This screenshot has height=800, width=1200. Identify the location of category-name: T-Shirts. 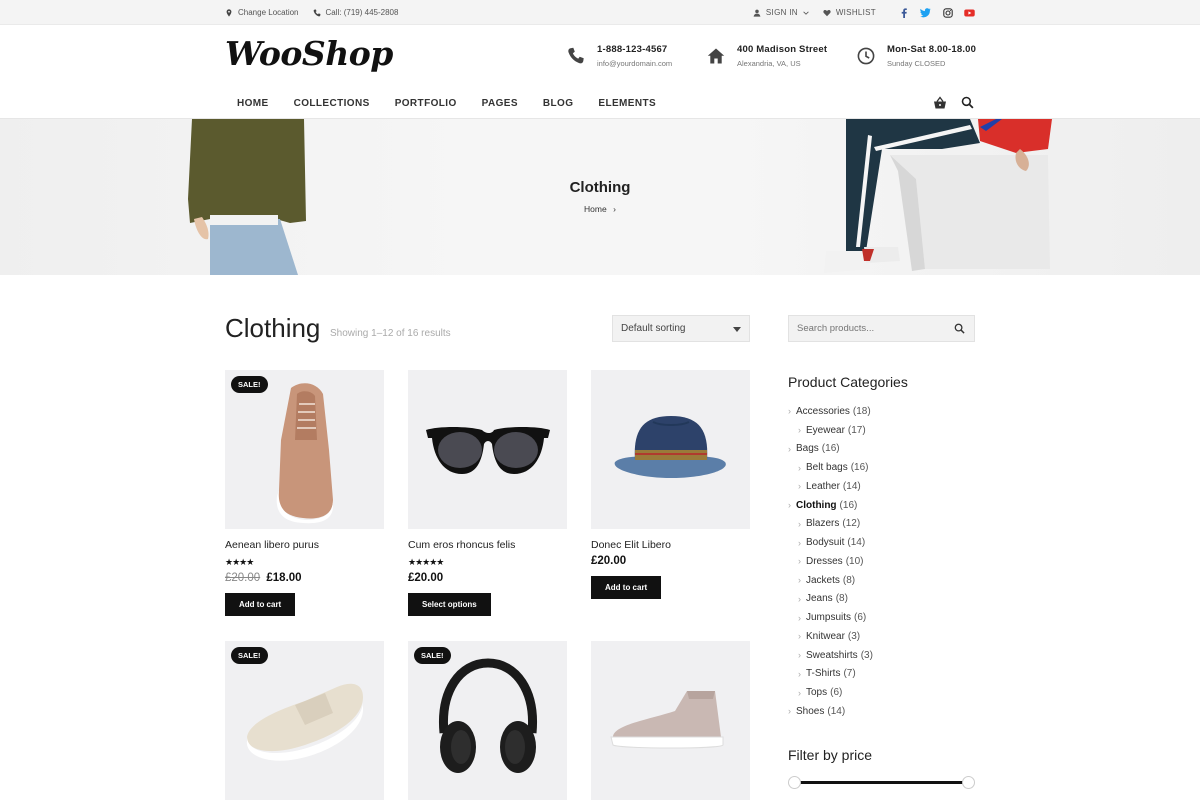
(823, 674).